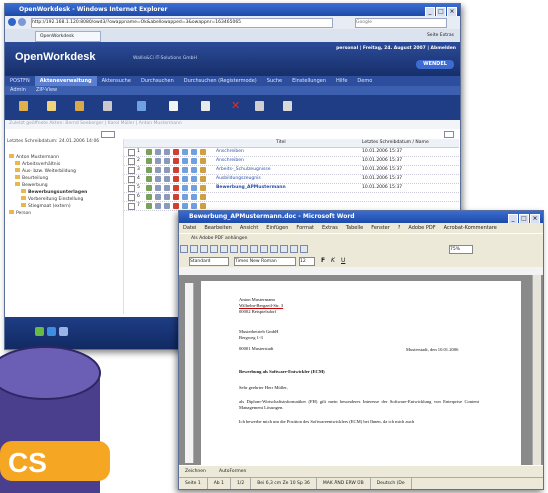  I want to click on nav-item: POSTFN, so click(20, 81).